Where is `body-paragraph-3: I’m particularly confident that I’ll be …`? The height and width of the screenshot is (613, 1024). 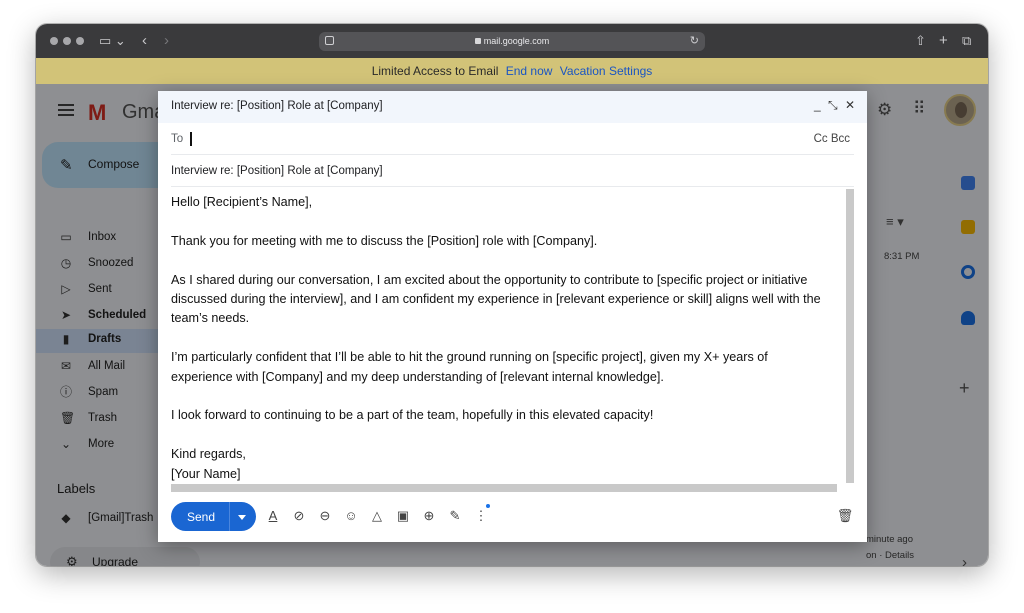 body-paragraph-3: I’m particularly confident that I’ll be … is located at coordinates (506, 367).